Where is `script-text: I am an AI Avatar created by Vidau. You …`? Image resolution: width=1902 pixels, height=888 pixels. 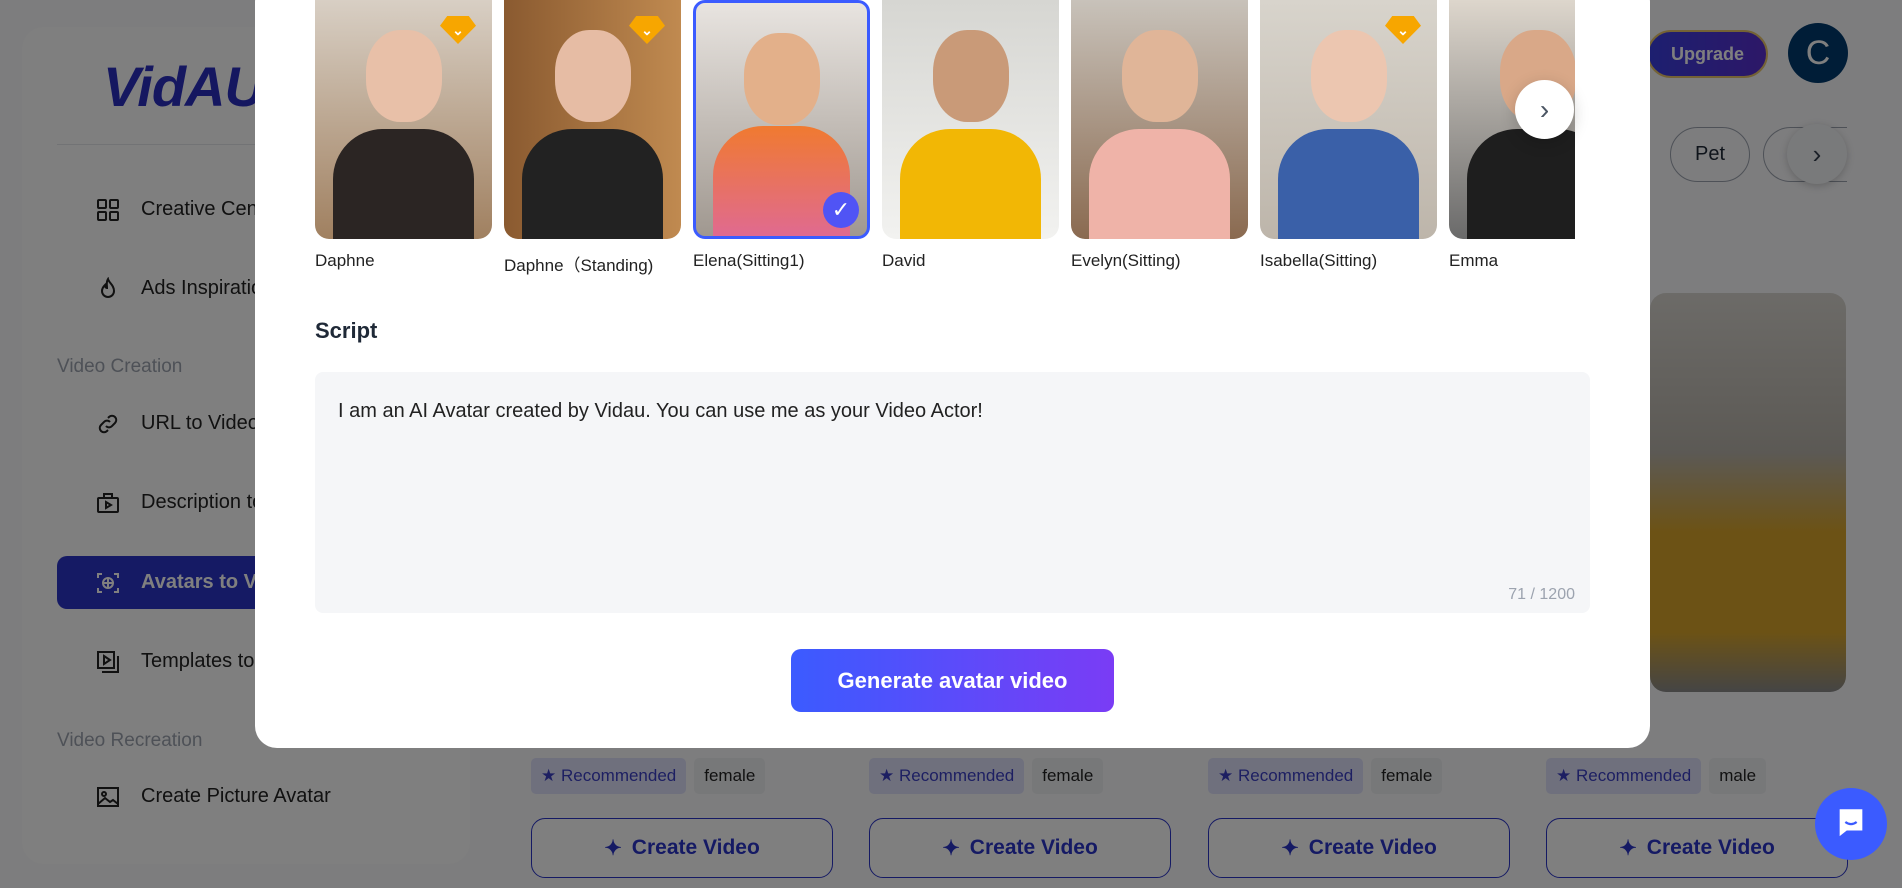 script-text: I am an AI Avatar created by Vidau. You … is located at coordinates (660, 411).